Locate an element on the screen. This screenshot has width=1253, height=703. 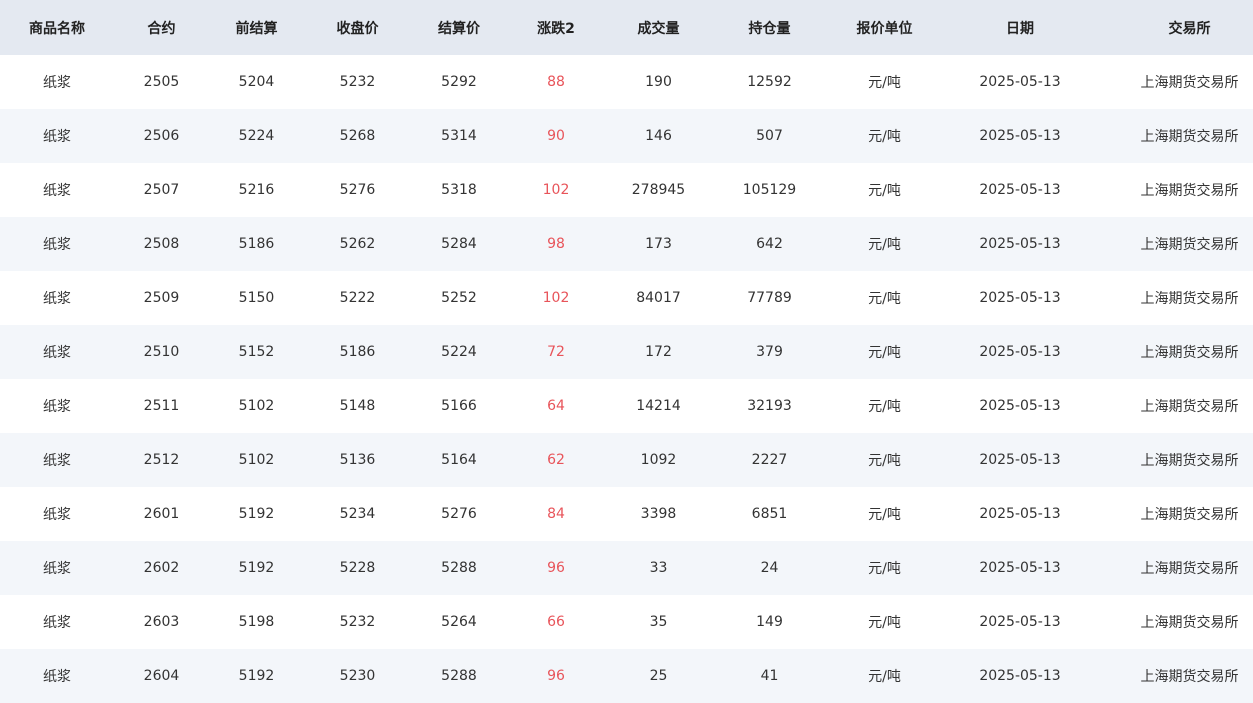
cell-open-interest: 77789 is located at coordinates (769, 298).